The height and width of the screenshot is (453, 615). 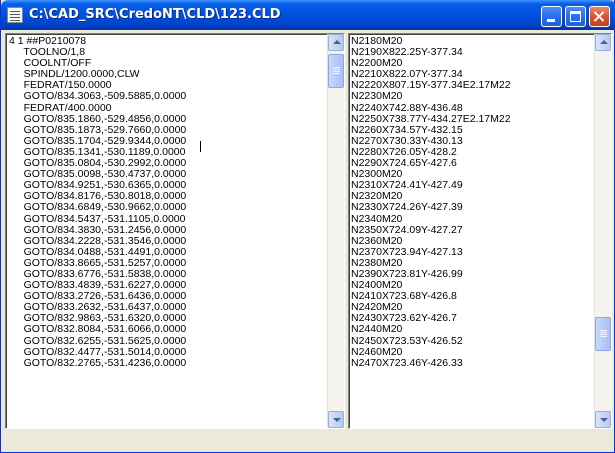 I want to click on left-vertical-scrollbar, so click(x=335, y=231).